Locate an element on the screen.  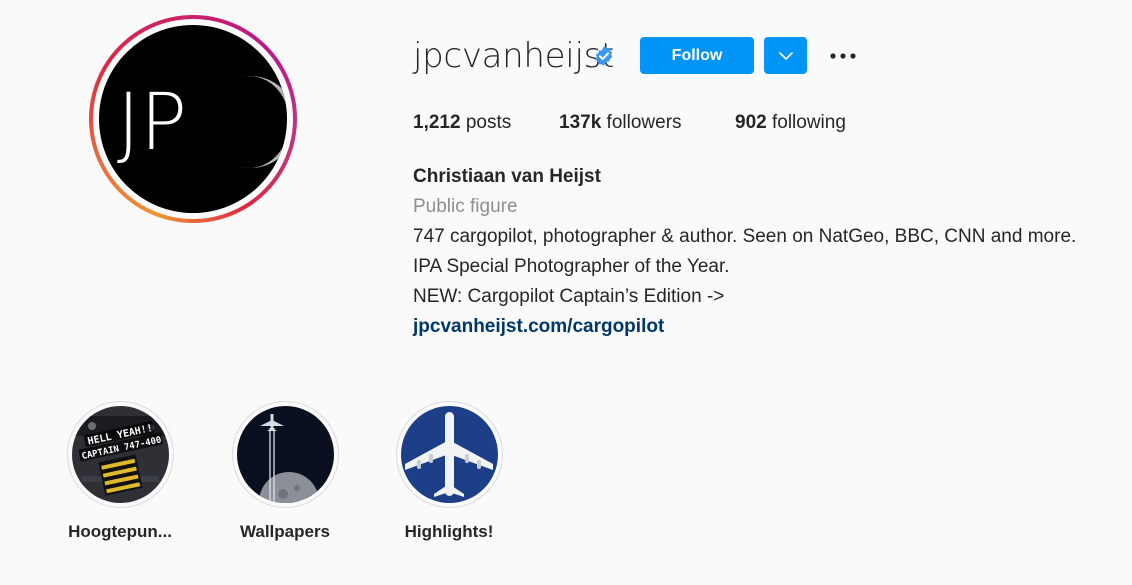
more-options-icon is located at coordinates (843, 56).